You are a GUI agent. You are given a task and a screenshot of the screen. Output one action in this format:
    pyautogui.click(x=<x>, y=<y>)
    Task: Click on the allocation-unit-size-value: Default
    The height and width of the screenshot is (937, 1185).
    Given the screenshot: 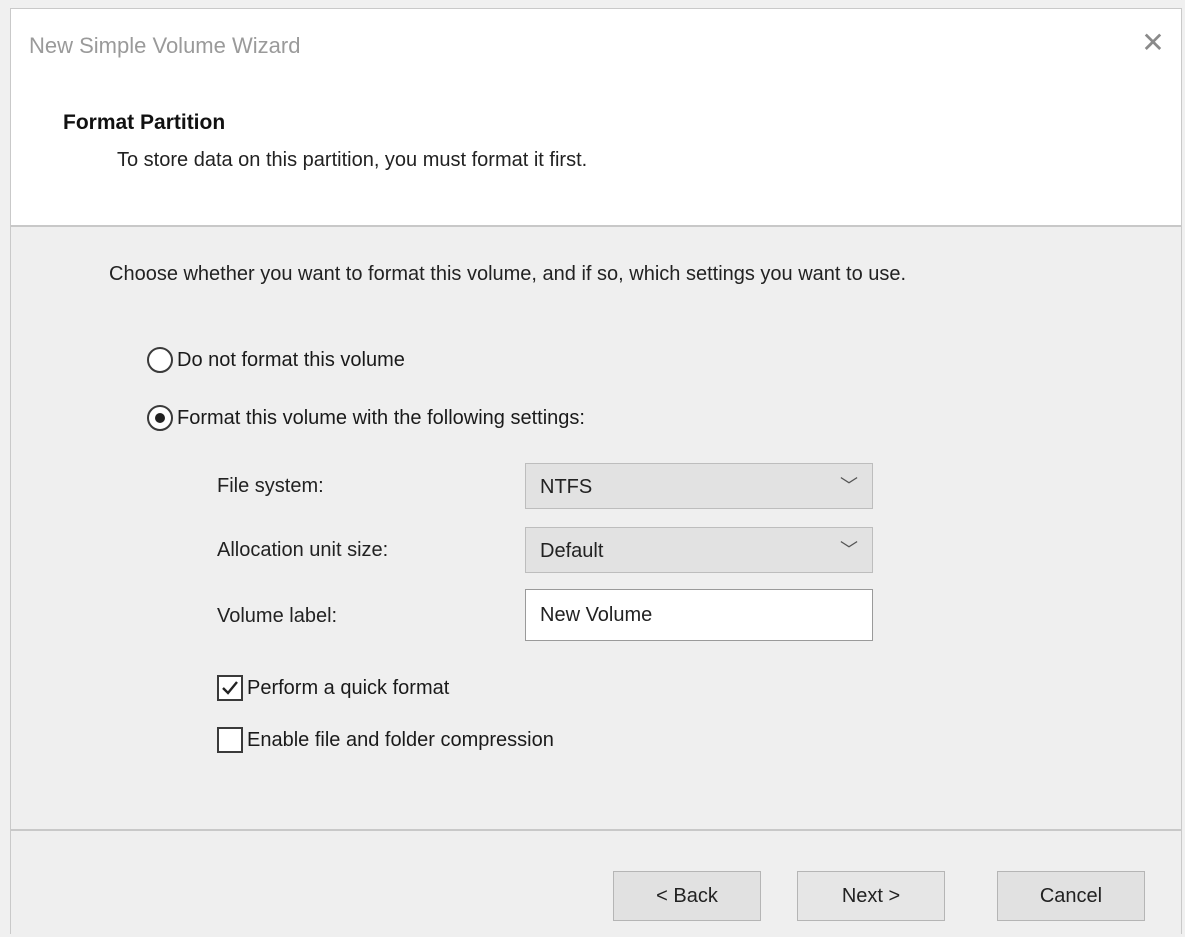 What is the action you would take?
    pyautogui.click(x=572, y=551)
    